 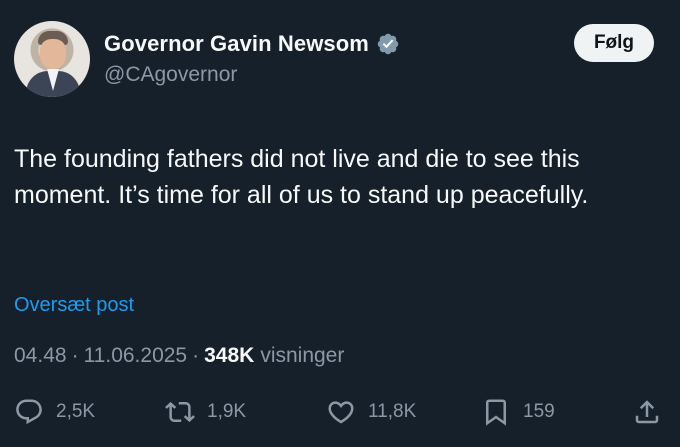 I want to click on reply-count: 2,5K, so click(x=76, y=411).